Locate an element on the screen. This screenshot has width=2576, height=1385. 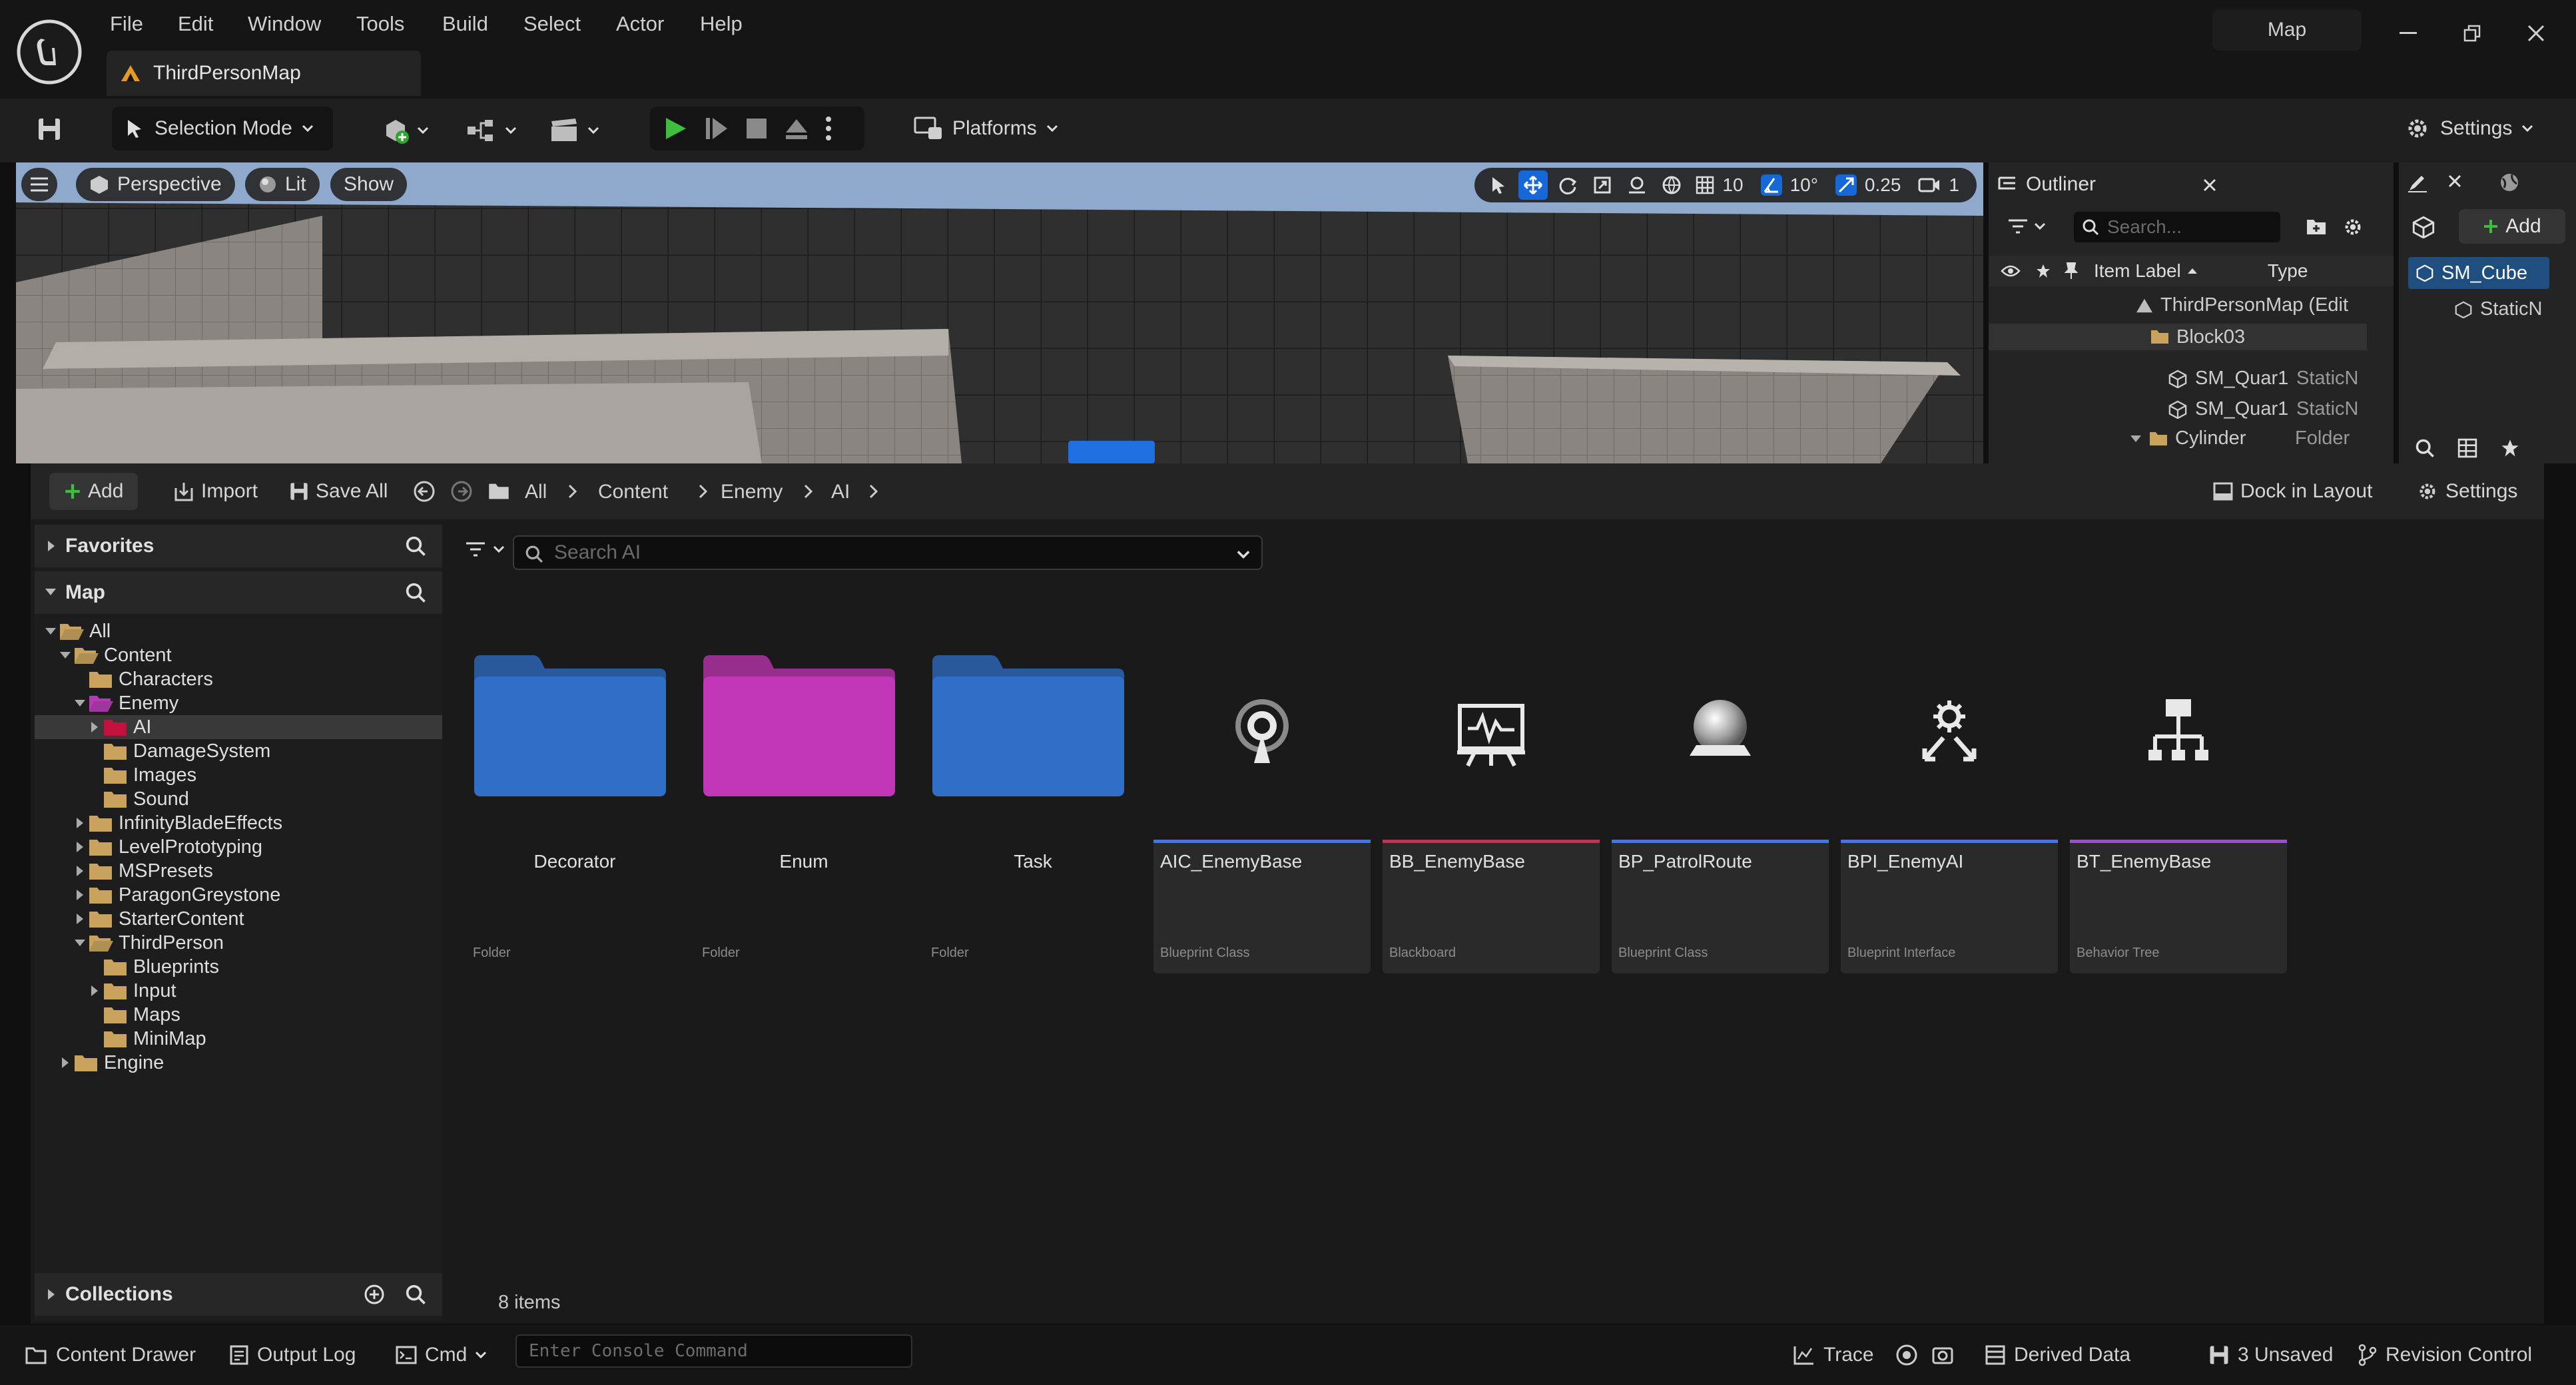
history-back-icon is located at coordinates (424, 491).